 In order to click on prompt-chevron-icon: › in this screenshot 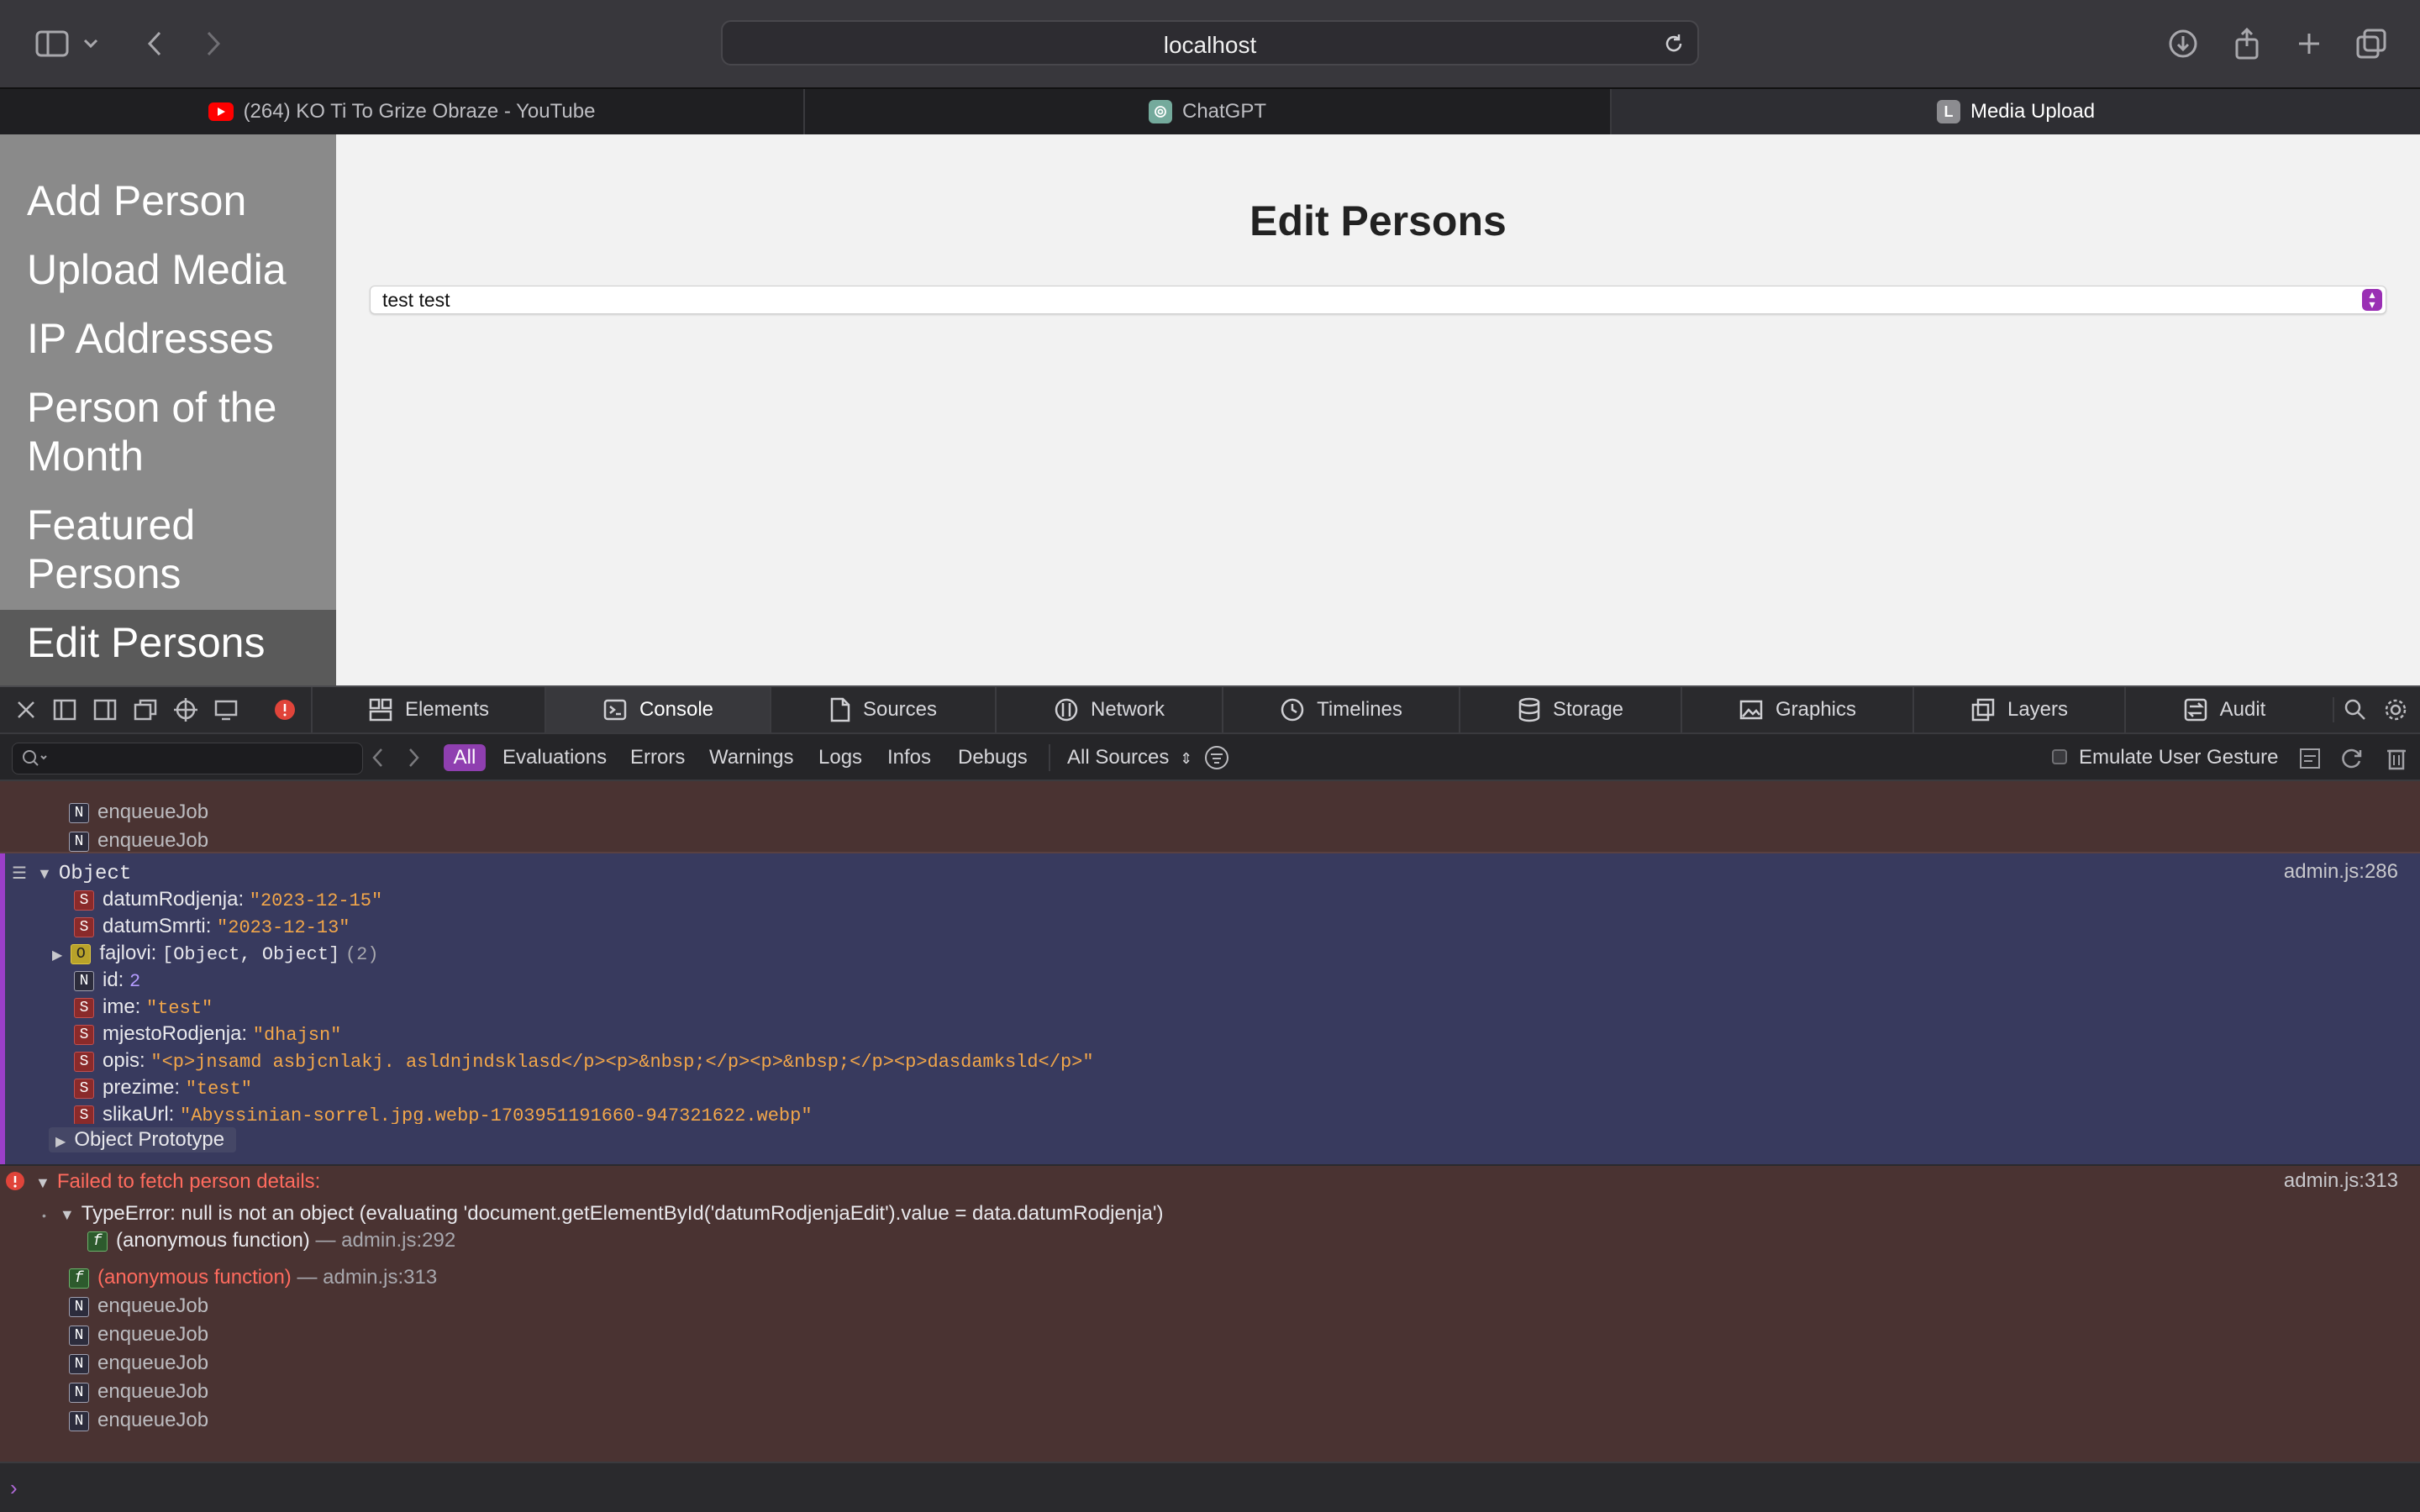, I will do `click(14, 1487)`.